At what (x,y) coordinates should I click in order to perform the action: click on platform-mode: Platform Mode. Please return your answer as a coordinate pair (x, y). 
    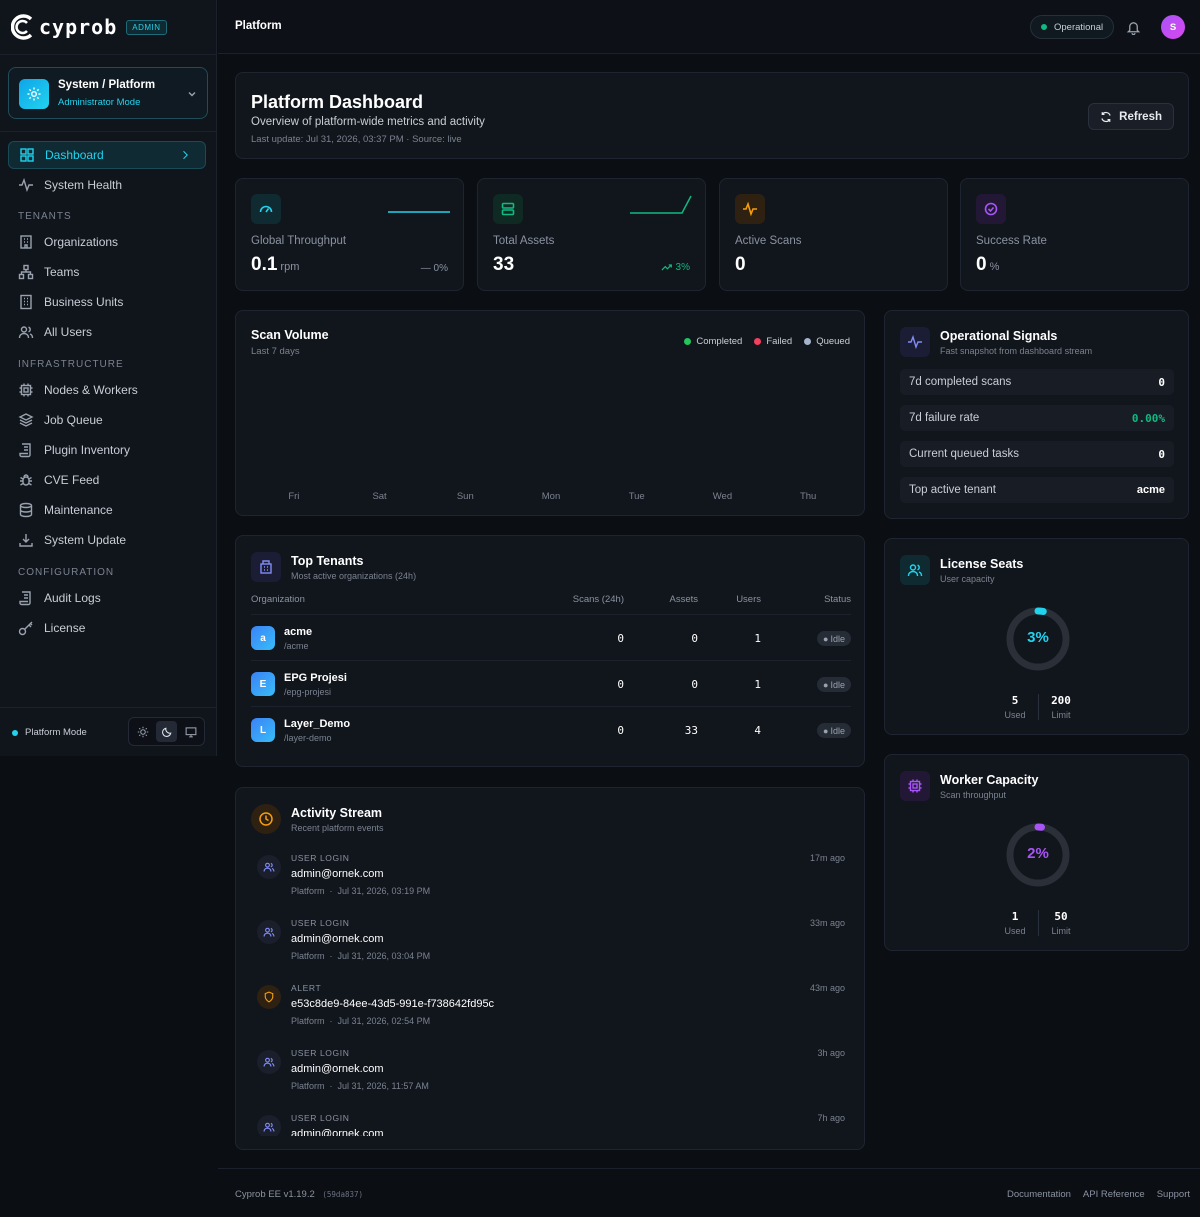
    Looking at the image, I should click on (49, 732).